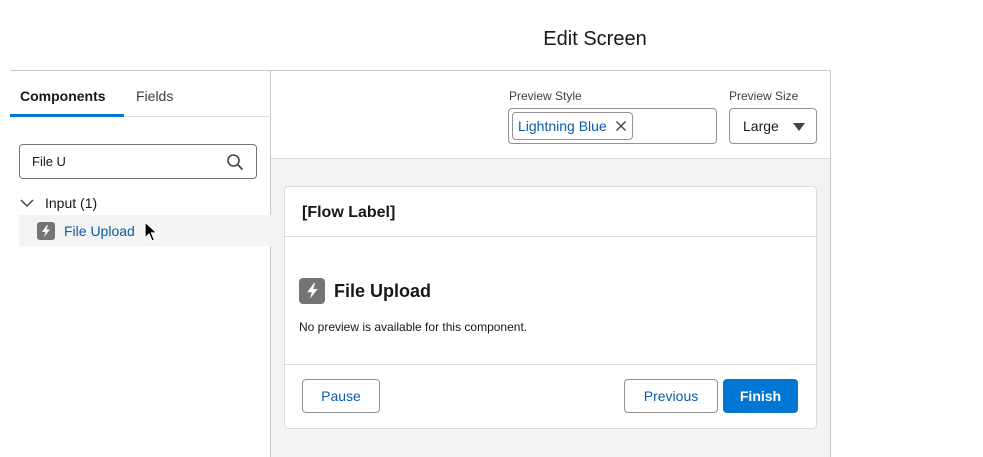 This screenshot has width=983, height=457. What do you see at coordinates (151, 231) in the screenshot?
I see `mouse-cursor-icon` at bounding box center [151, 231].